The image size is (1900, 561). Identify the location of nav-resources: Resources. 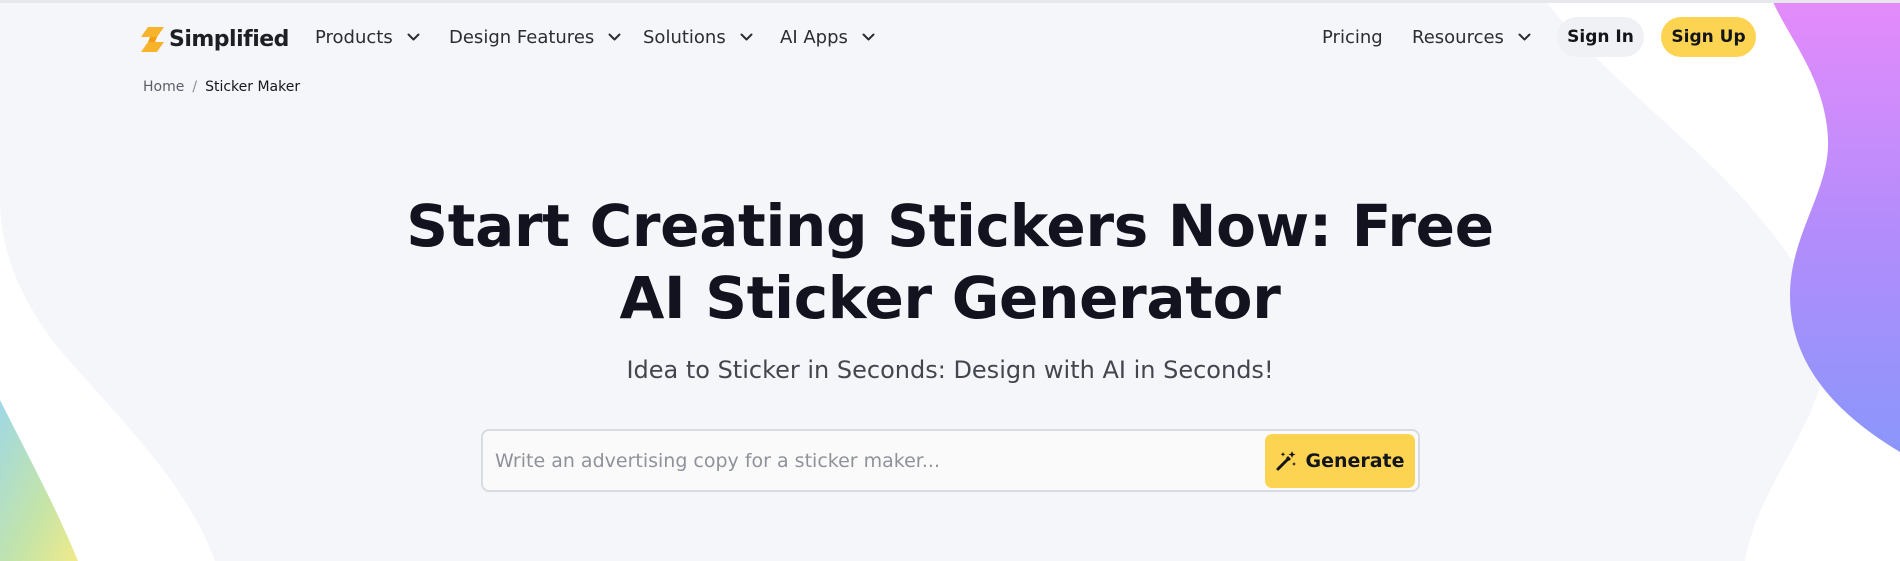
(1471, 37).